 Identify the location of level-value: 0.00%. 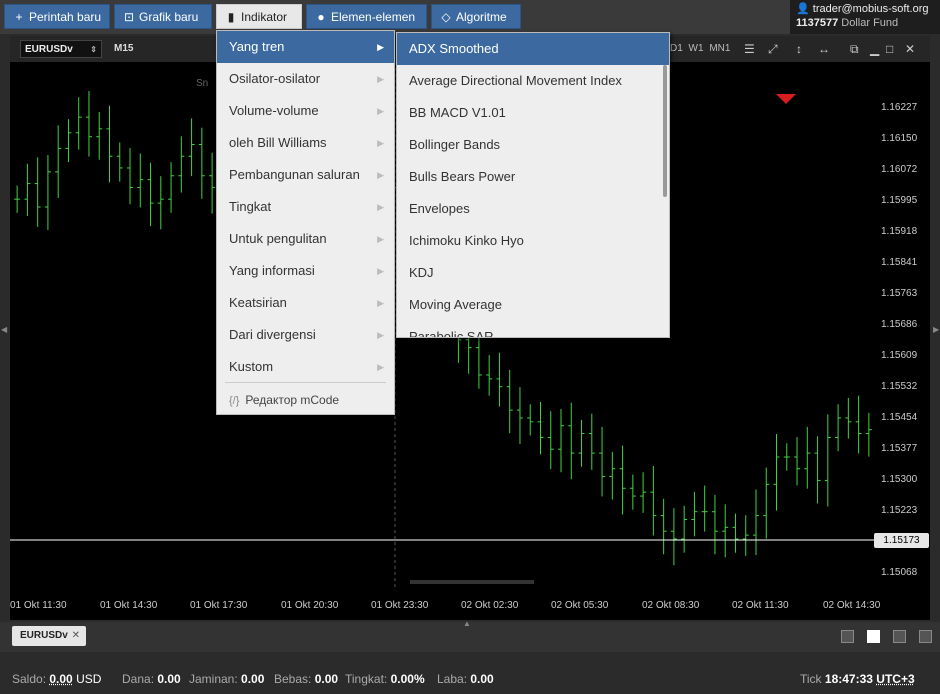
(407, 679).